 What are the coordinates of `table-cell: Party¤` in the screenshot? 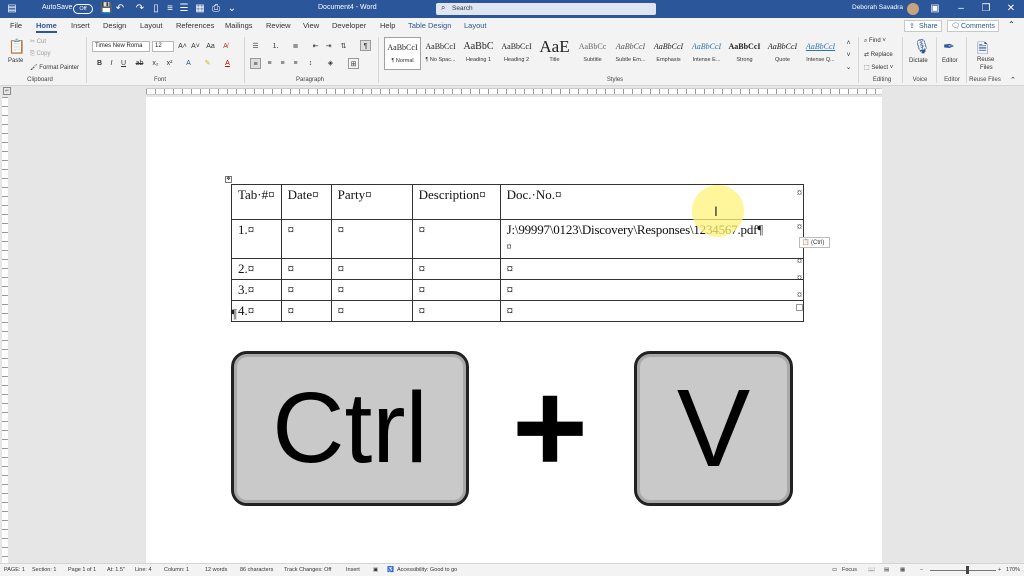 It's located at (371, 202).